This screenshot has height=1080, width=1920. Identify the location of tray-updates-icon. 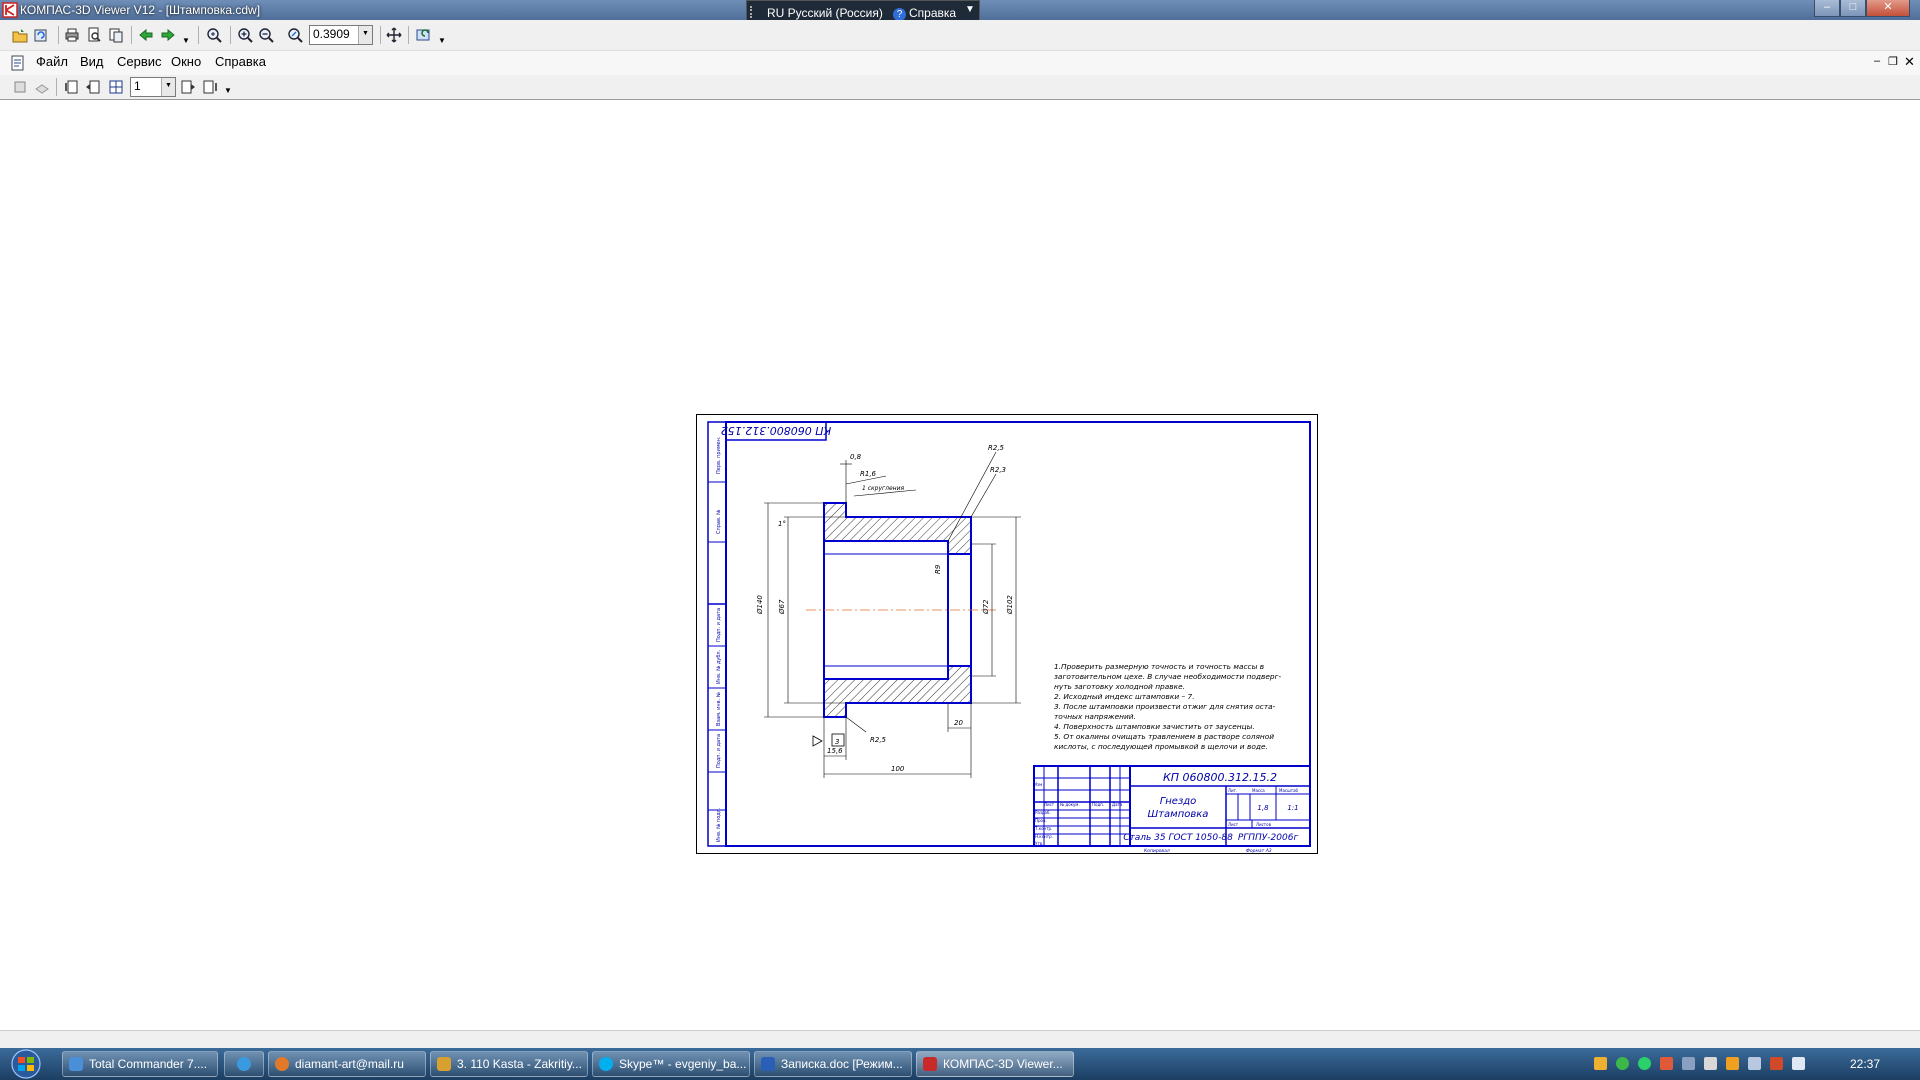
(1732, 1063).